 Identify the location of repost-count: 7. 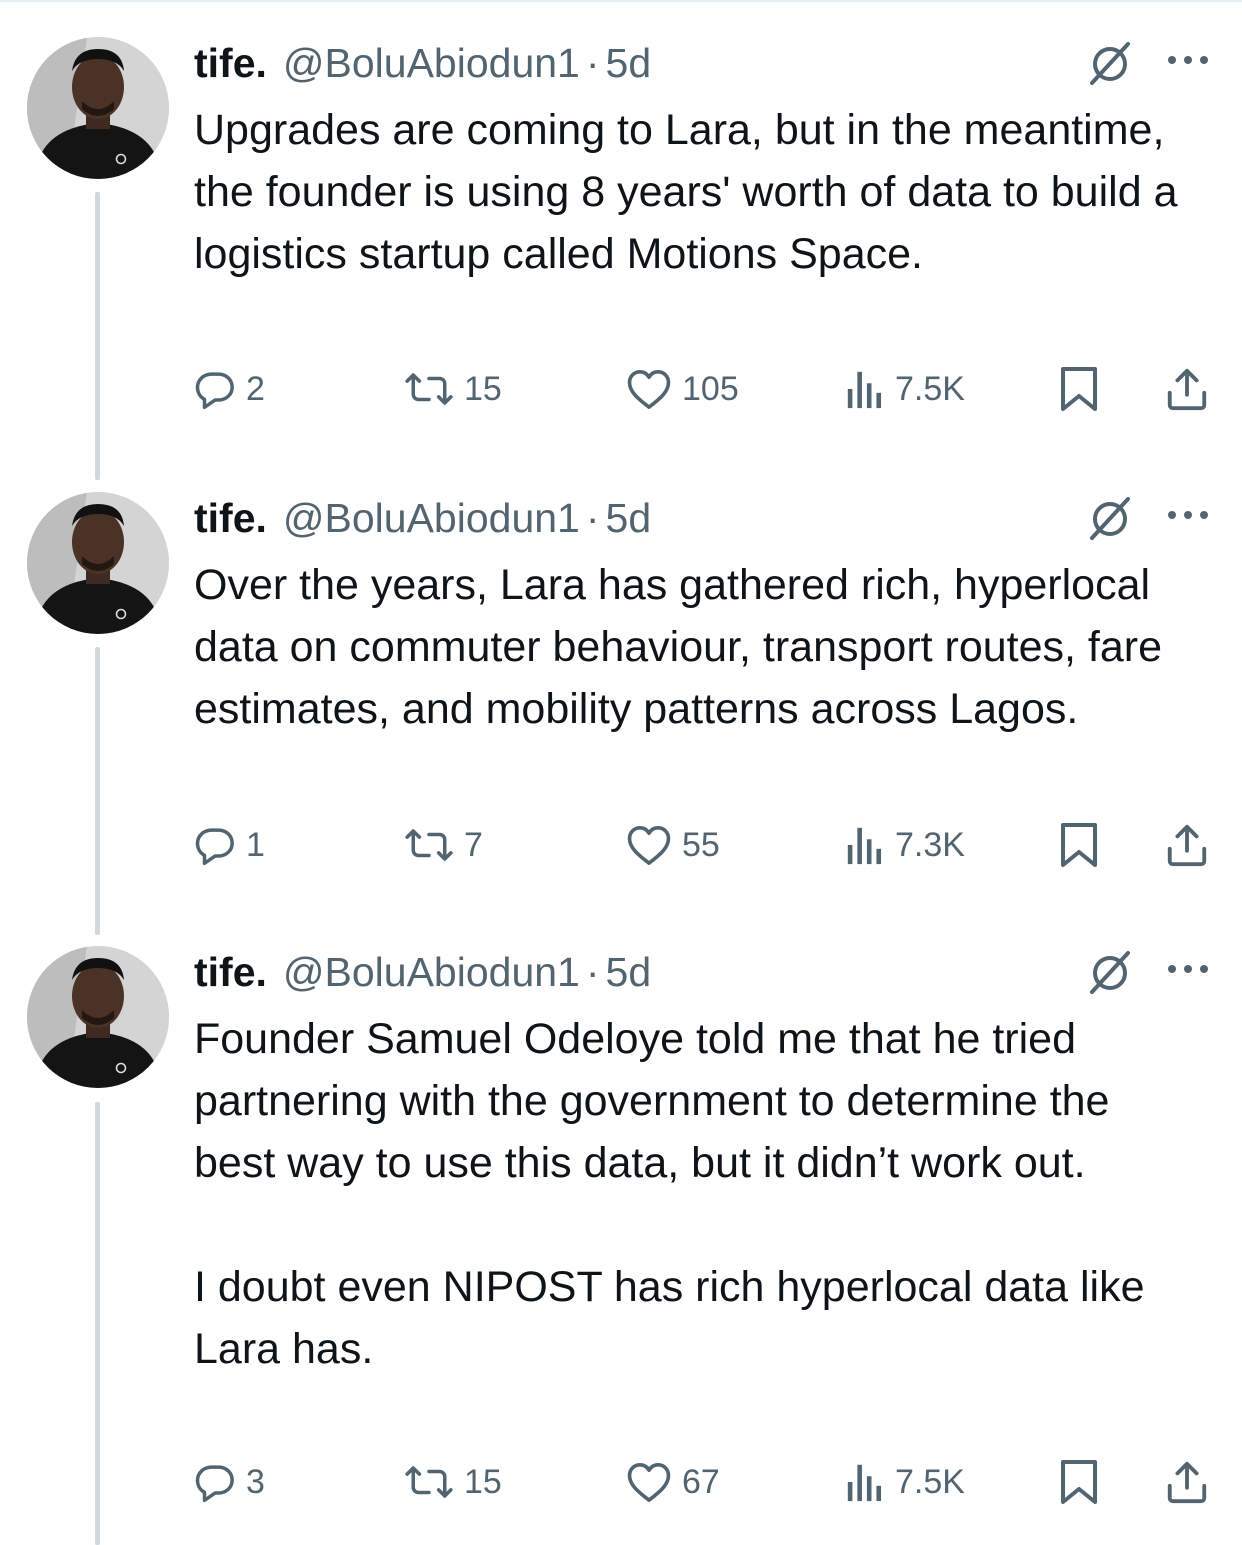
(473, 844).